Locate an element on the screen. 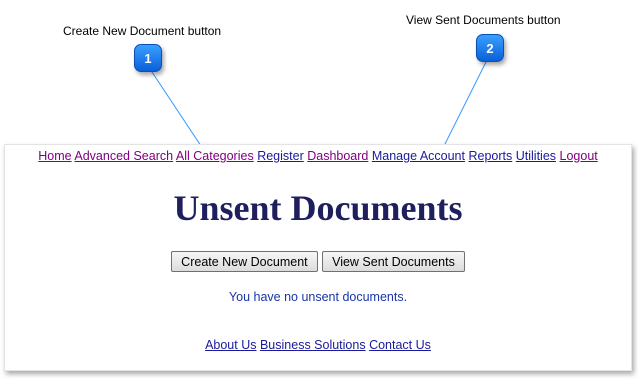 This screenshot has height=381, width=638. nav-logout: Logout is located at coordinates (579, 156).